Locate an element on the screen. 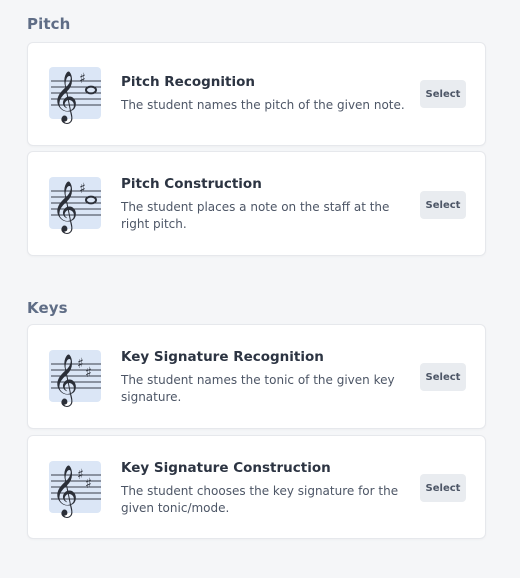 The width and height of the screenshot is (520, 578). section-heading-pitch: Pitch is located at coordinates (49, 24).